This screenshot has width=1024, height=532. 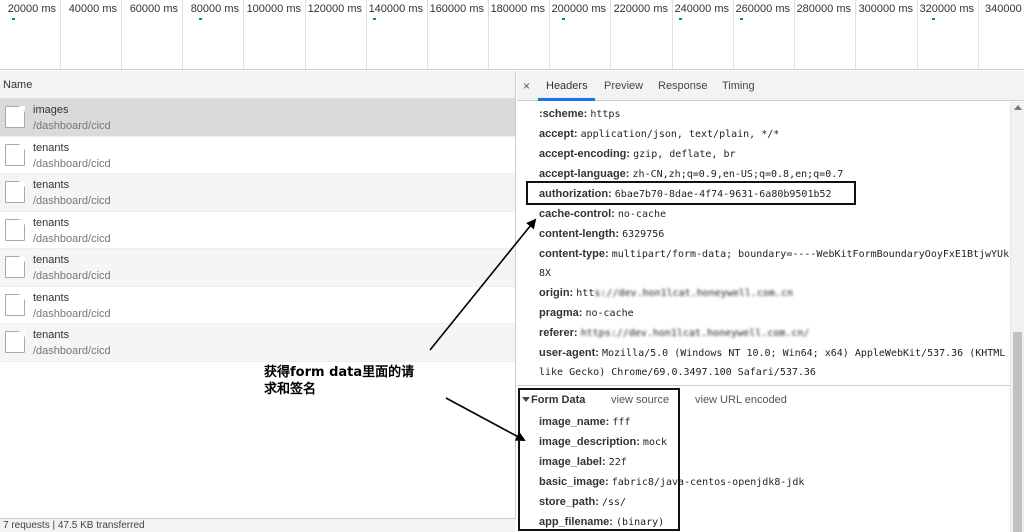 What do you see at coordinates (1018, 107) in the screenshot?
I see `scroll-up-arrow-icon` at bounding box center [1018, 107].